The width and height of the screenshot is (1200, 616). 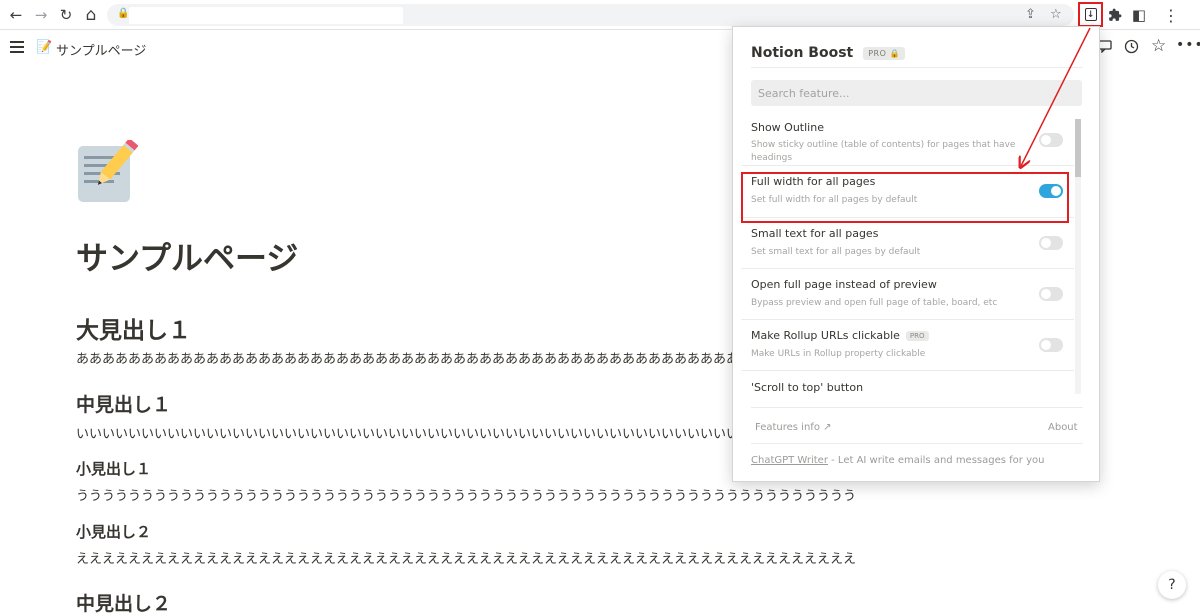 I want to click on back-icon: ←, so click(x=16, y=15).